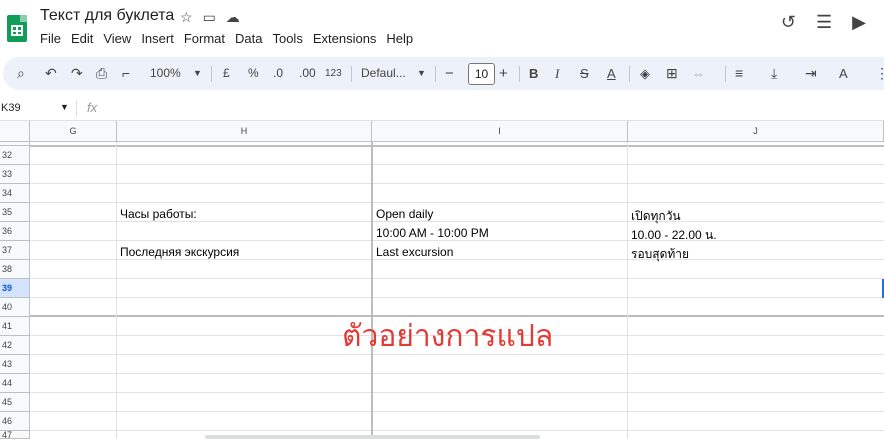  What do you see at coordinates (77, 73) in the screenshot?
I see `redo-icon: ↷` at bounding box center [77, 73].